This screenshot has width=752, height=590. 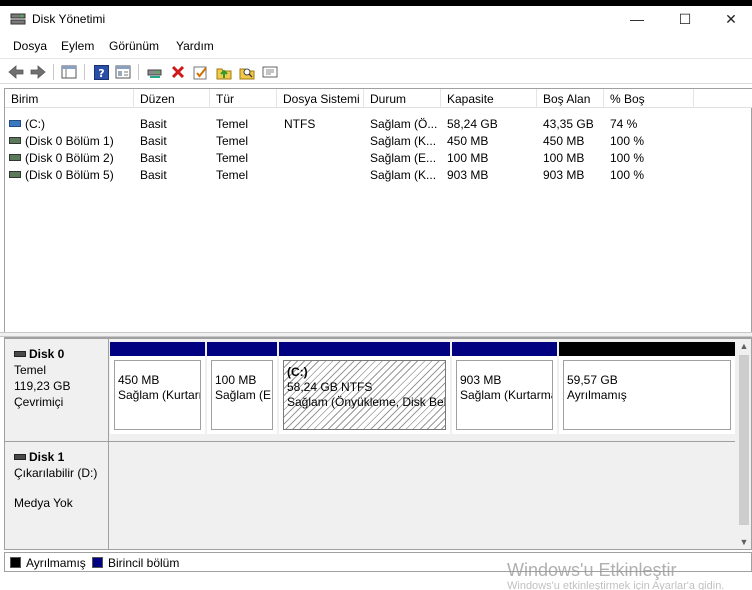 What do you see at coordinates (489, 98) in the screenshot?
I see `column-header-kapasite: Kapasite` at bounding box center [489, 98].